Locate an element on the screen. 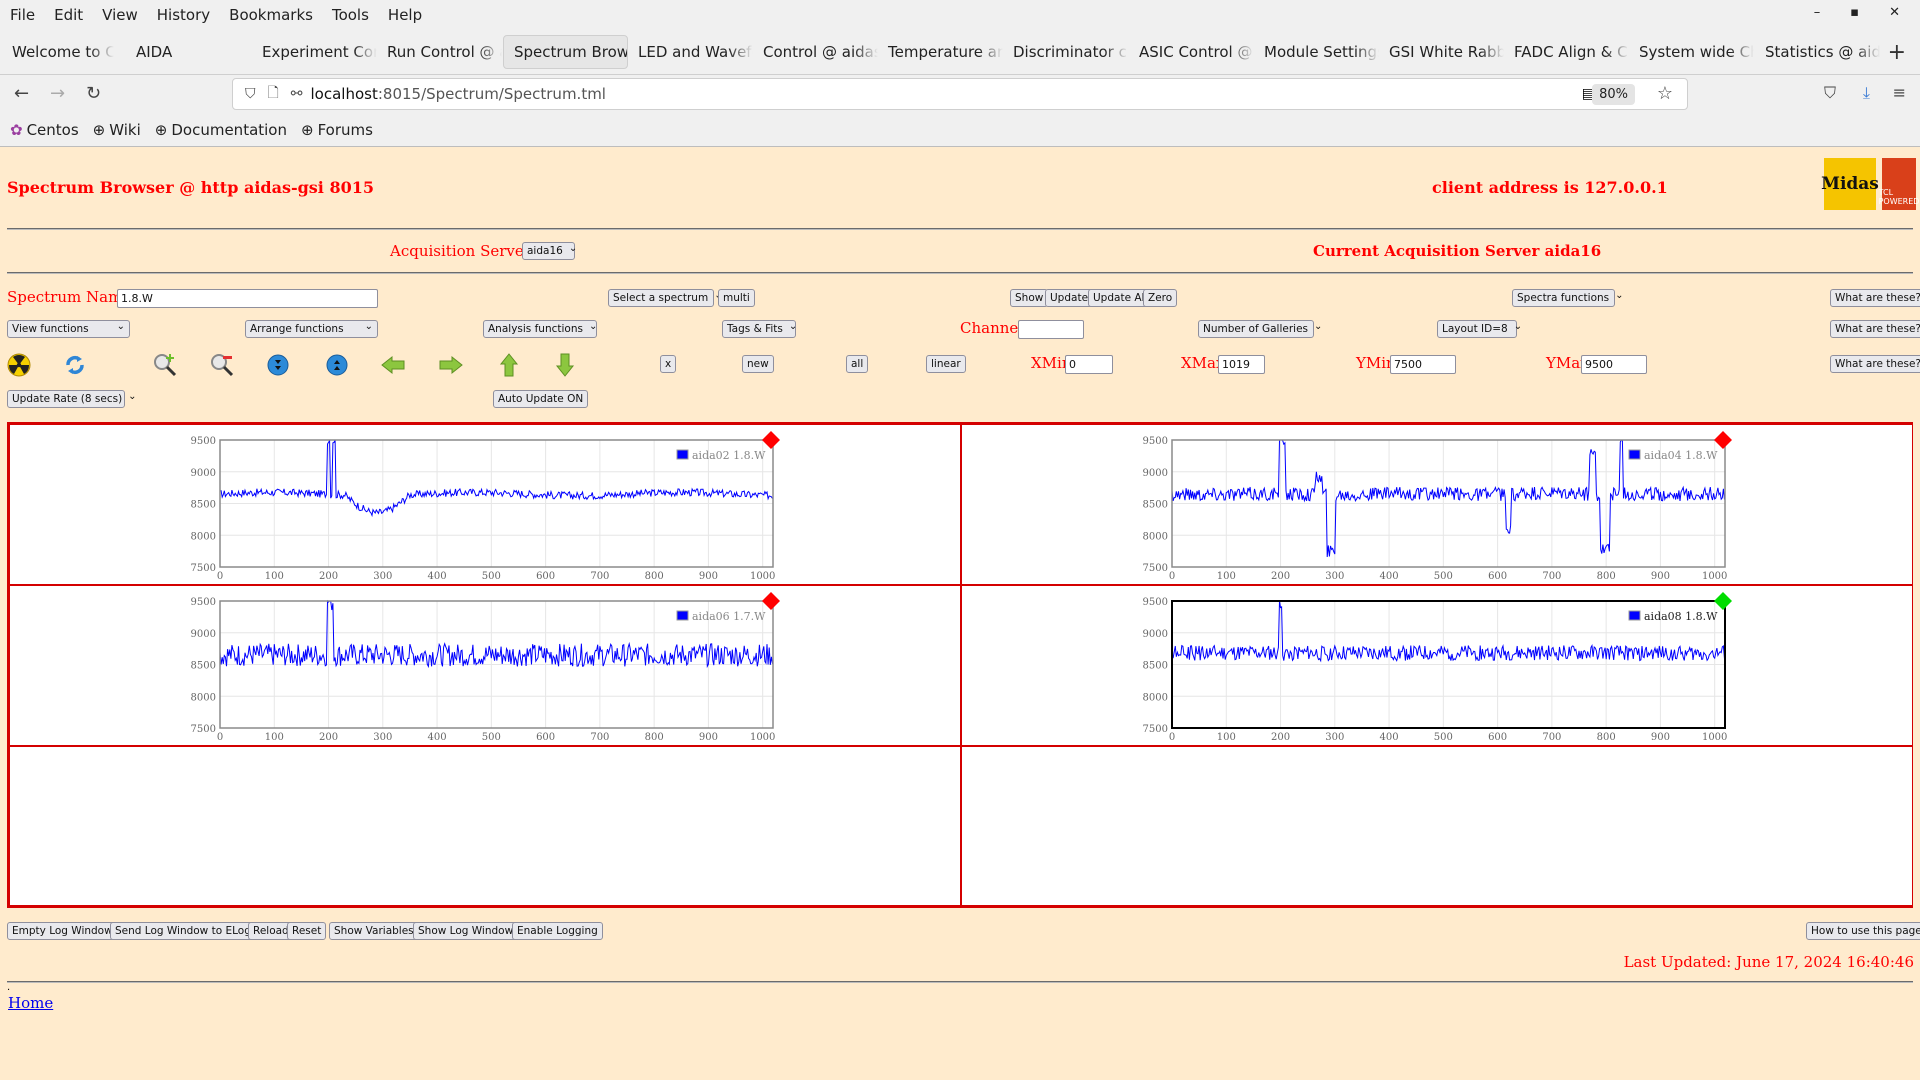 The image size is (1920, 1080). arrow-down-icon is located at coordinates (565, 365).